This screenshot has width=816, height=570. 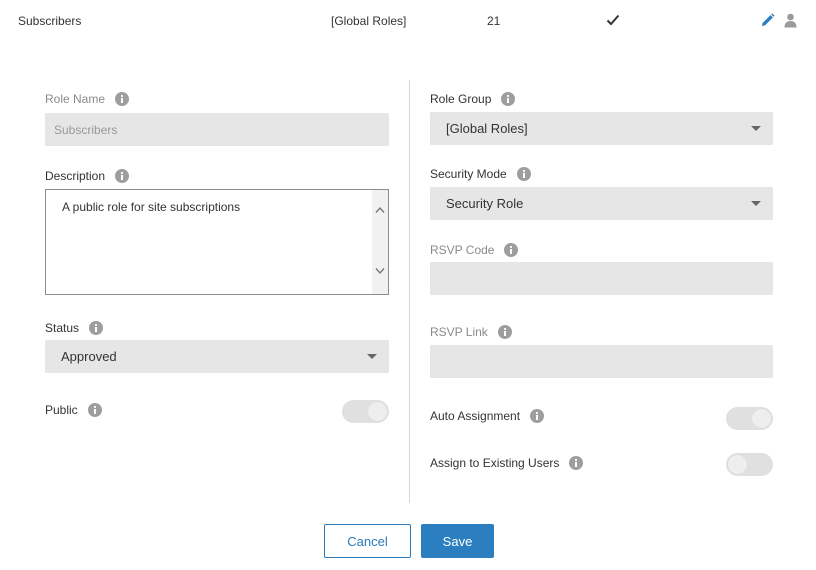 I want to click on pencil-icon, so click(x=767, y=22).